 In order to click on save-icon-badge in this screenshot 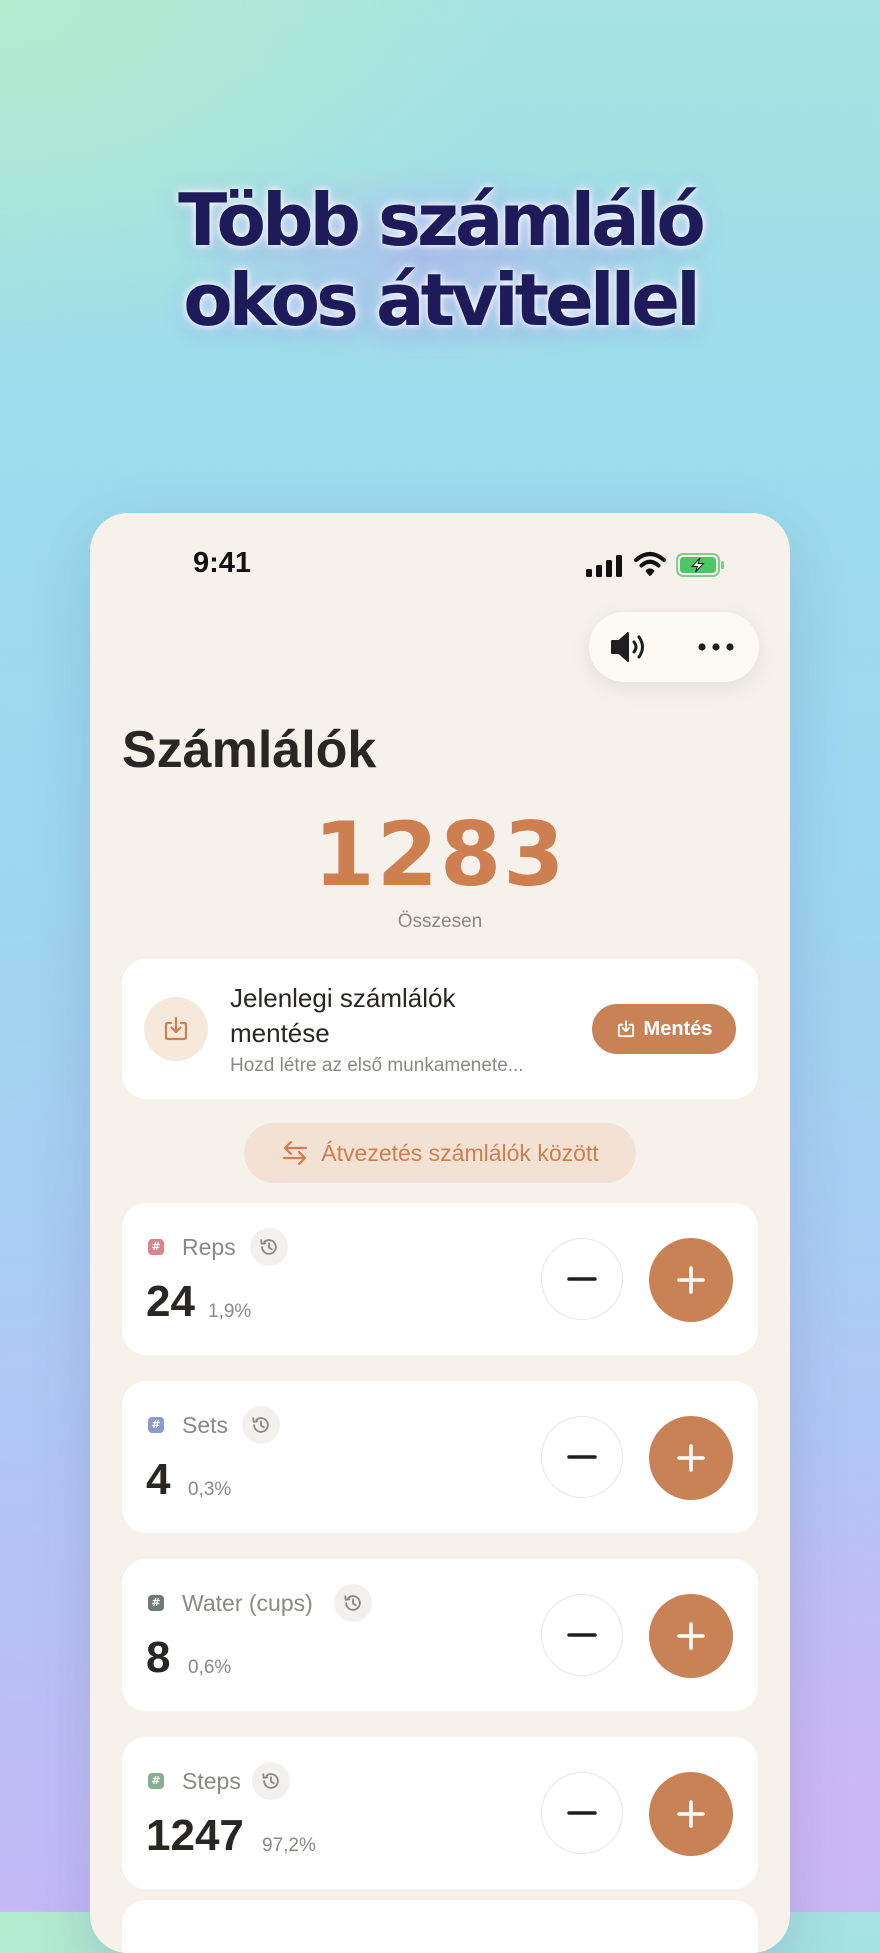, I will do `click(176, 1029)`.